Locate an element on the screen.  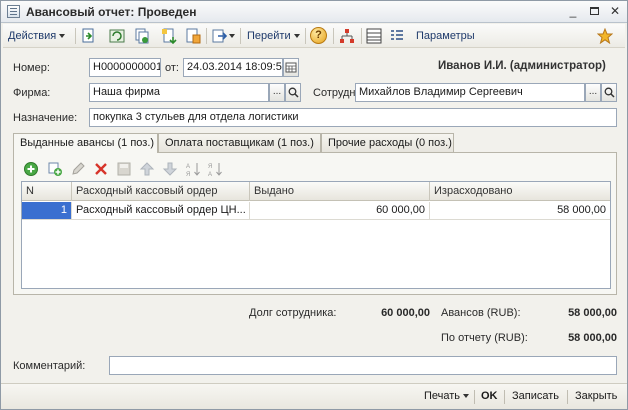
firm-search-button is located at coordinates (293, 92).